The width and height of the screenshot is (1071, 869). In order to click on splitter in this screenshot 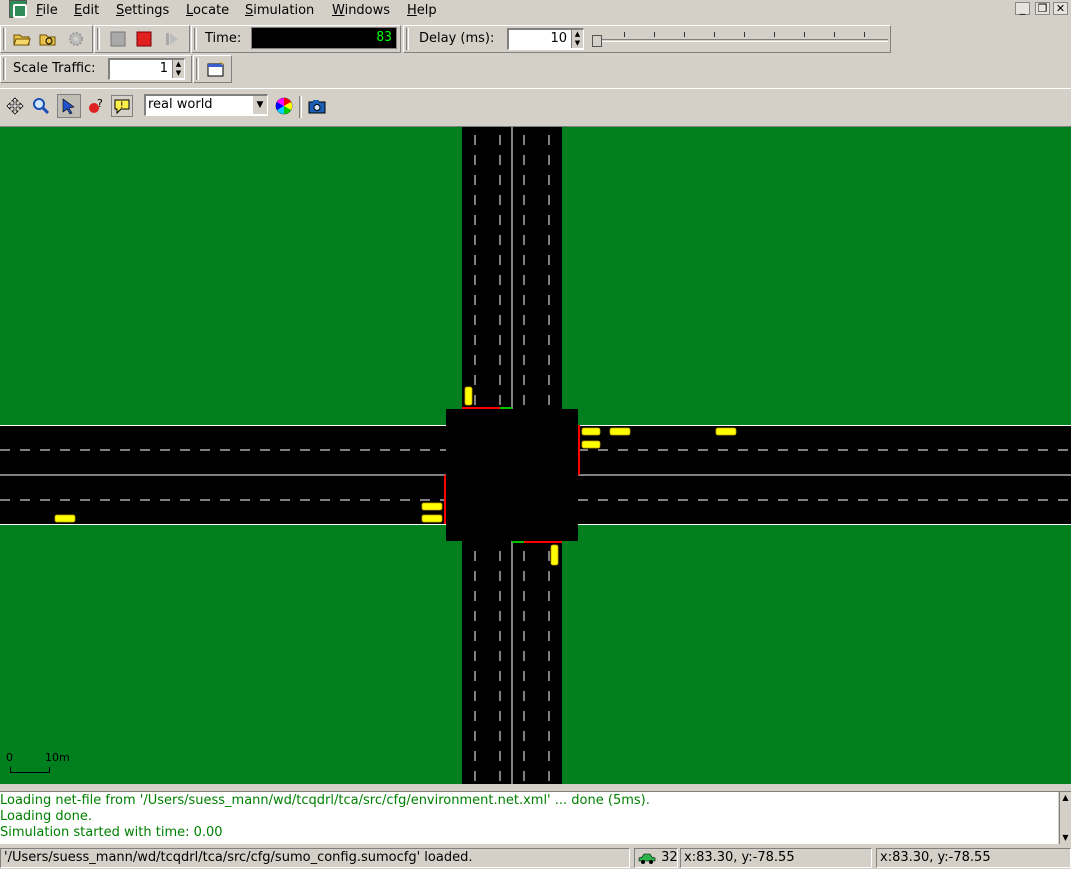, I will do `click(535, 788)`.